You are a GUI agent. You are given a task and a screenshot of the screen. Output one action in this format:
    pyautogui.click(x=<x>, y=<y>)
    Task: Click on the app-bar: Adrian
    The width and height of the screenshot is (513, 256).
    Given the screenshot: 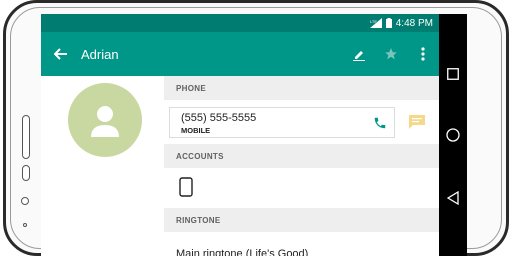 What is the action you would take?
    pyautogui.click(x=240, y=54)
    